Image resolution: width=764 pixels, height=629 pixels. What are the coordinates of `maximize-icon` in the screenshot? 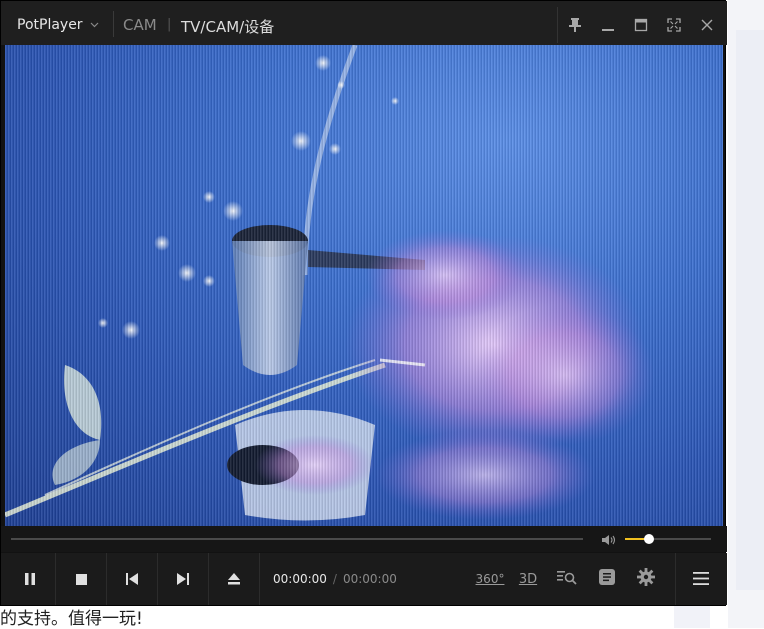 It's located at (641, 25).